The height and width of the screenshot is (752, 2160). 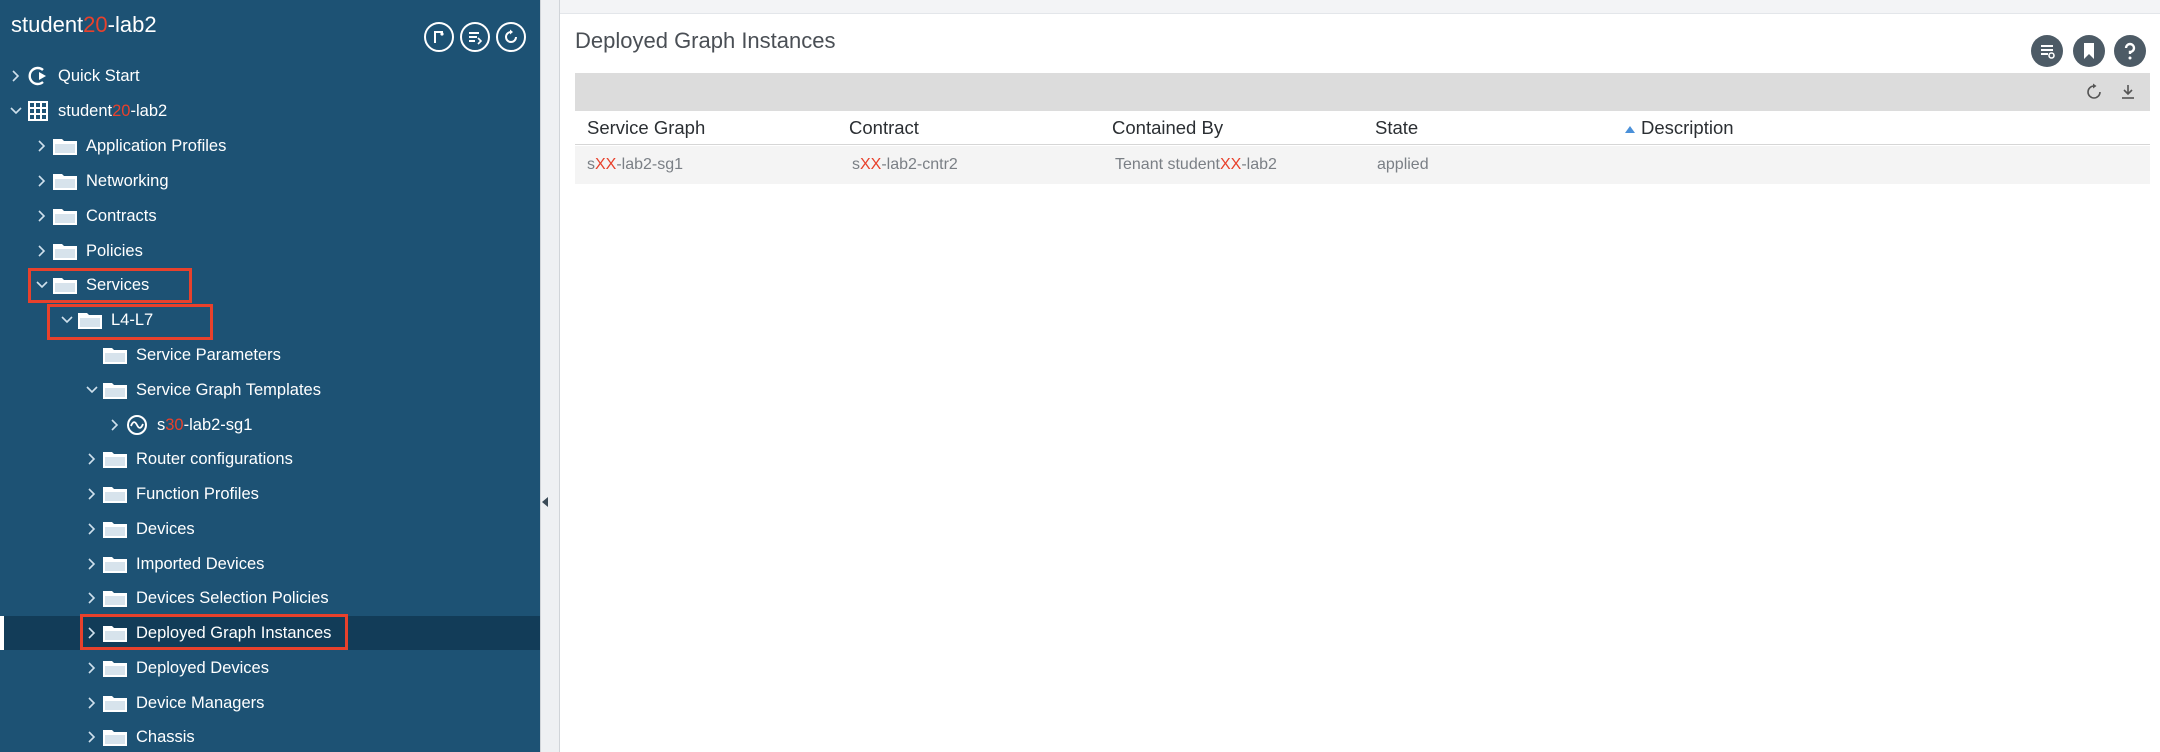 I want to click on tree-item-service-parameters: Service Parameters, so click(x=270, y=355).